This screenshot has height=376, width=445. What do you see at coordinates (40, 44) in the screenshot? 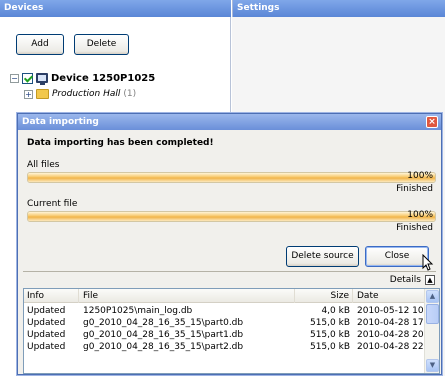
I see `add-device-button: Add` at bounding box center [40, 44].